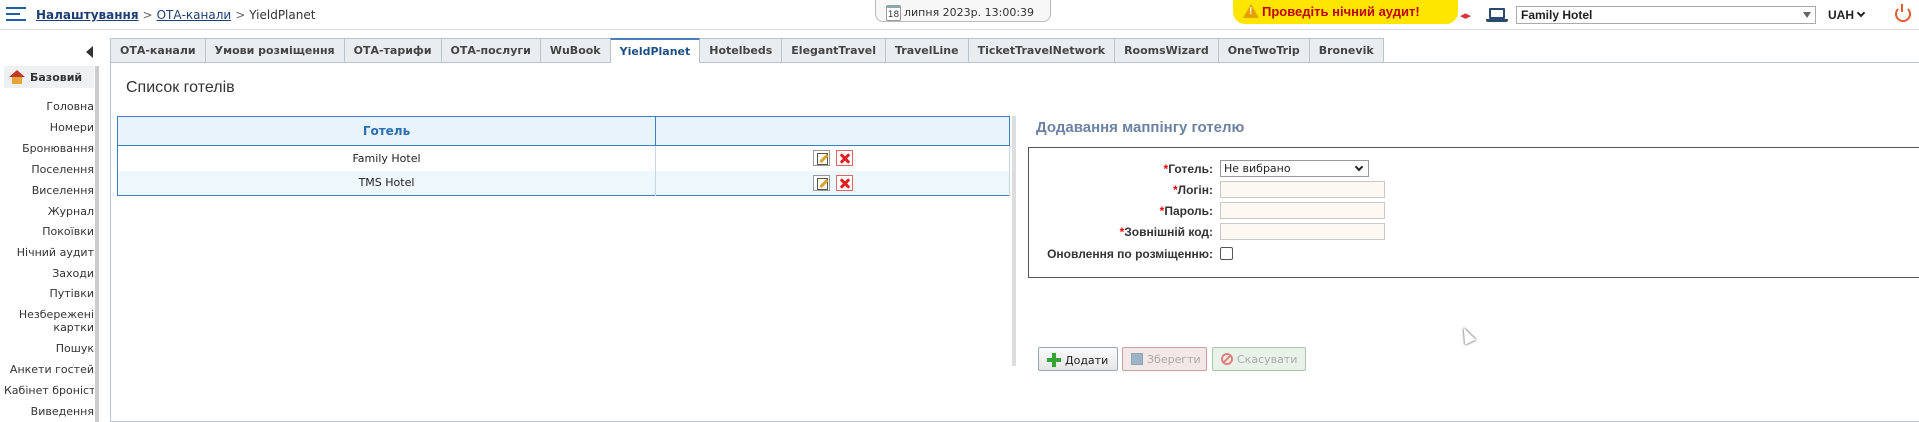 The image size is (1919, 422). What do you see at coordinates (49, 273) in the screenshot?
I see `sidebar-item-events: Заходи` at bounding box center [49, 273].